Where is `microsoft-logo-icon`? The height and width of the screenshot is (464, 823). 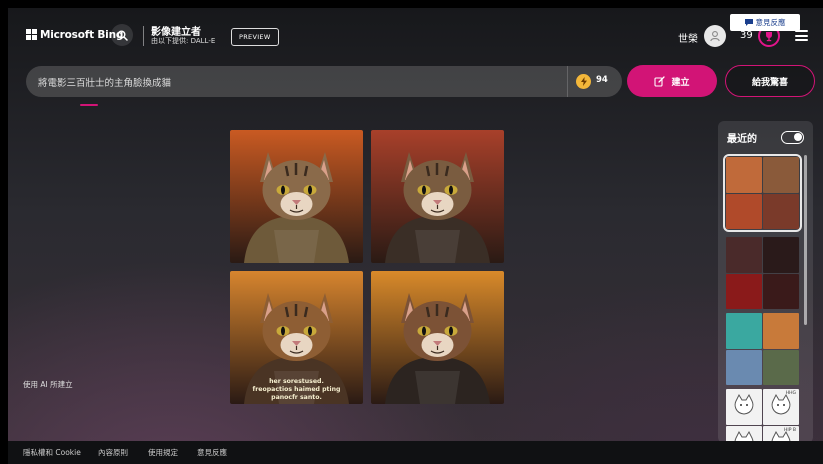 microsoft-logo-icon is located at coordinates (31, 34).